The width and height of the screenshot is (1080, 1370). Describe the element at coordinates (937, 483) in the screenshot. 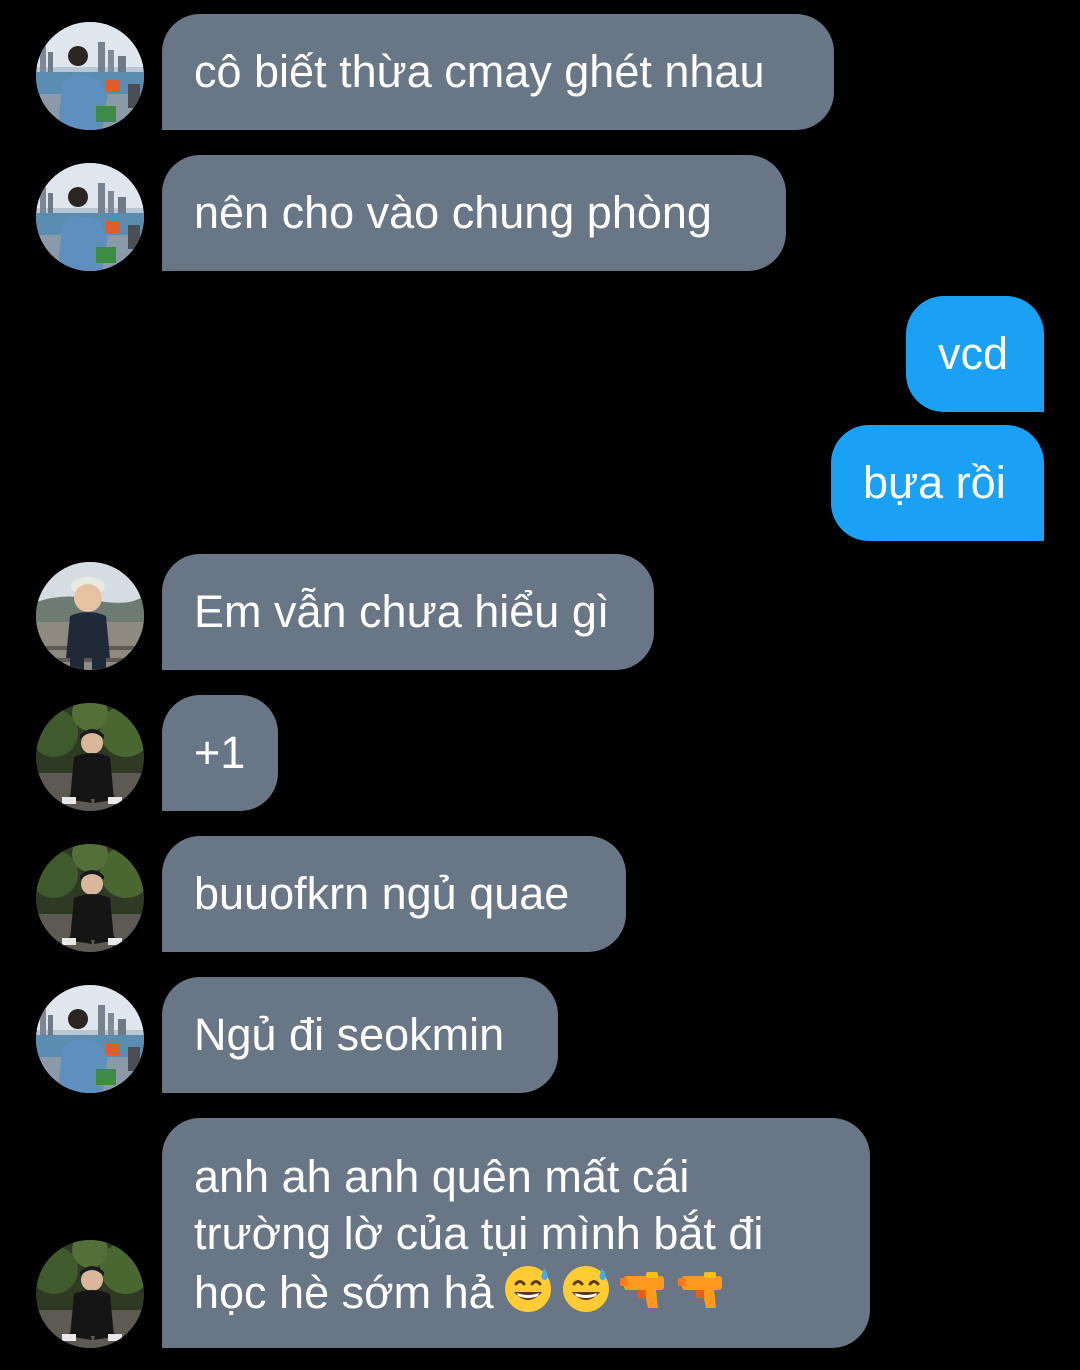

I see `message-bubble: bựa rồi` at that location.